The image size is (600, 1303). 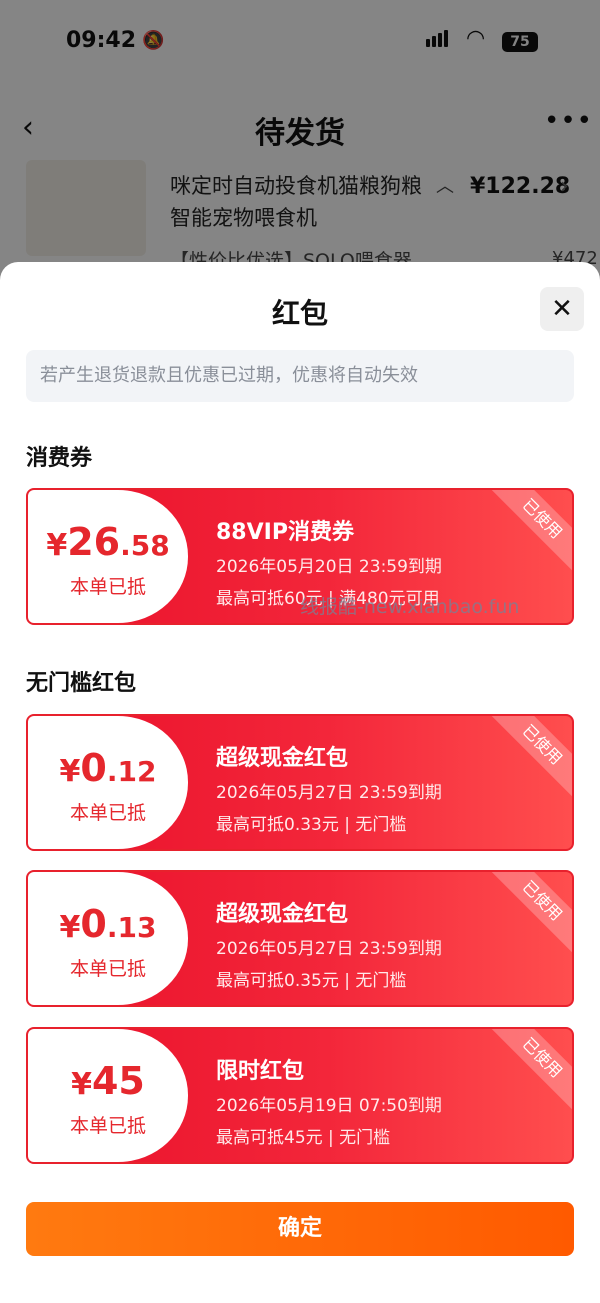 I want to click on sheet-title: 红包, so click(x=299, y=313).